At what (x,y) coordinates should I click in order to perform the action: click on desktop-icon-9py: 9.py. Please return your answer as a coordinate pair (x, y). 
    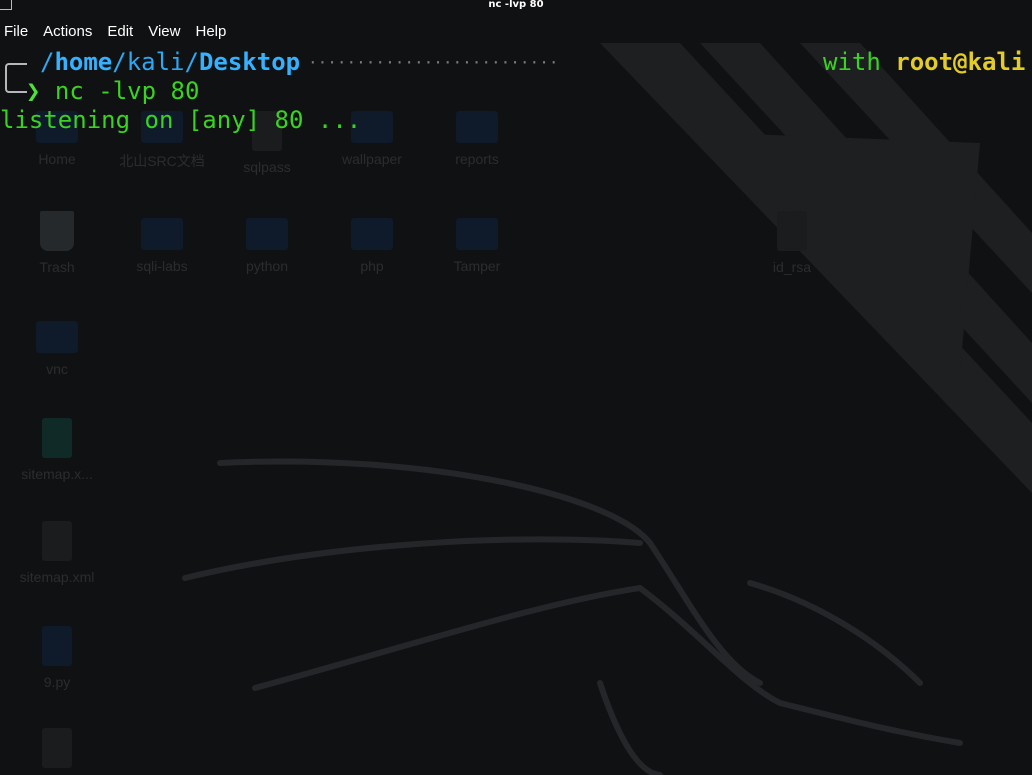
    Looking at the image, I should click on (57, 658).